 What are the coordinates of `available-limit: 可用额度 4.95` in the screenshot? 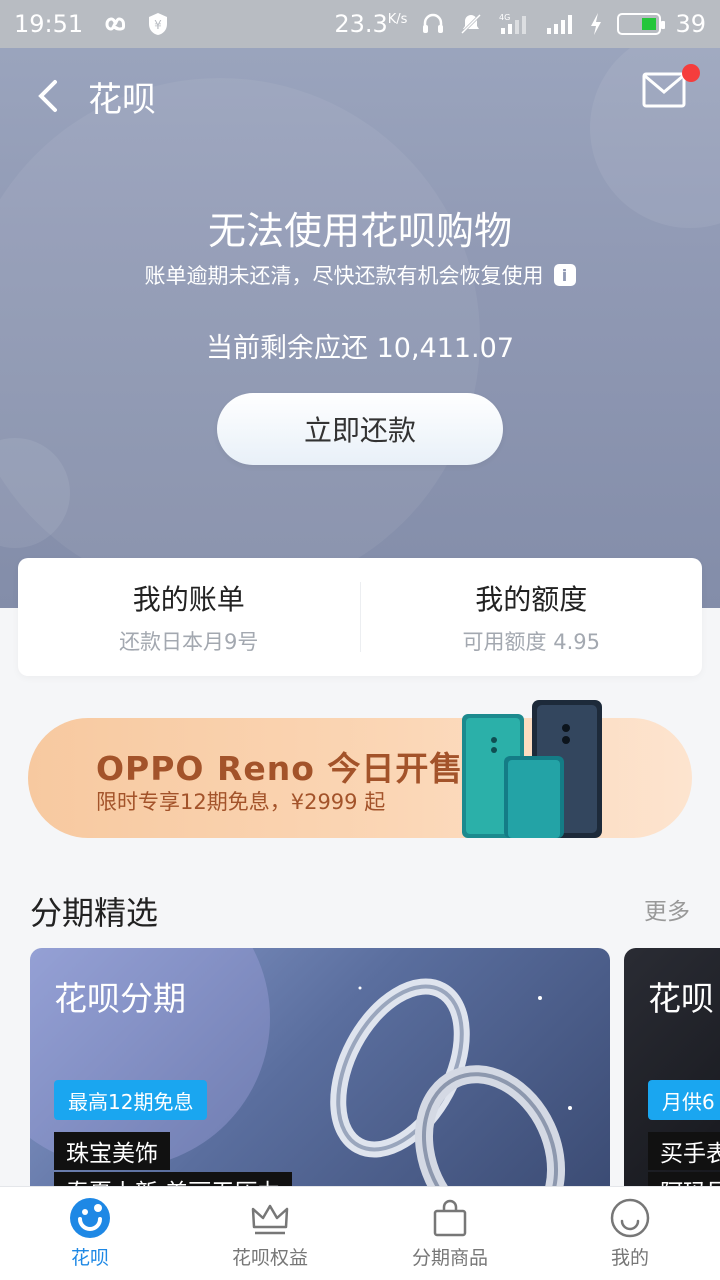 It's located at (531, 642).